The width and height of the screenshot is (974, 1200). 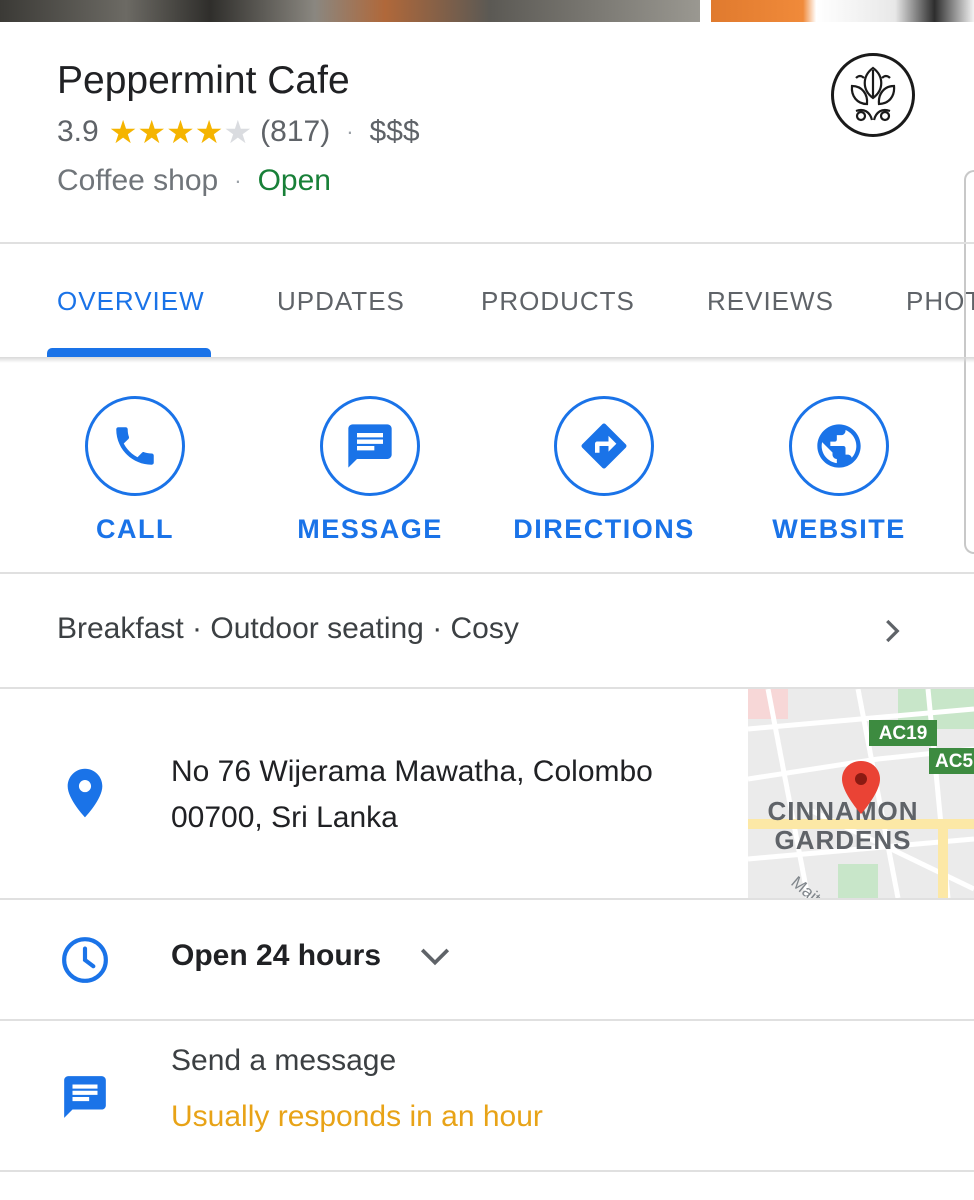 What do you see at coordinates (85, 960) in the screenshot?
I see `clock-icon` at bounding box center [85, 960].